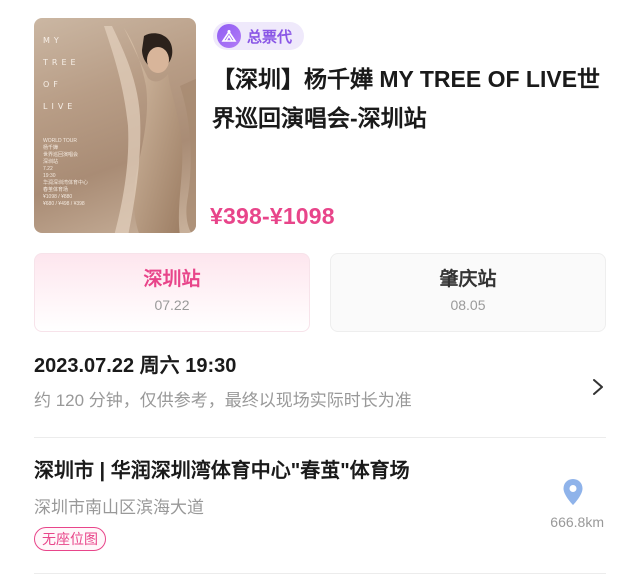 This screenshot has width=640, height=584. I want to click on badge-label: 总票代, so click(270, 37).